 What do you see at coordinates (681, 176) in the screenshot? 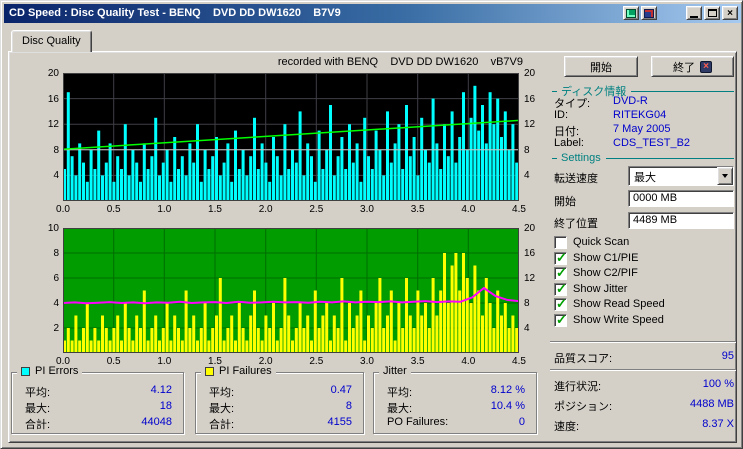
I see `speed-select: 最大` at bounding box center [681, 176].